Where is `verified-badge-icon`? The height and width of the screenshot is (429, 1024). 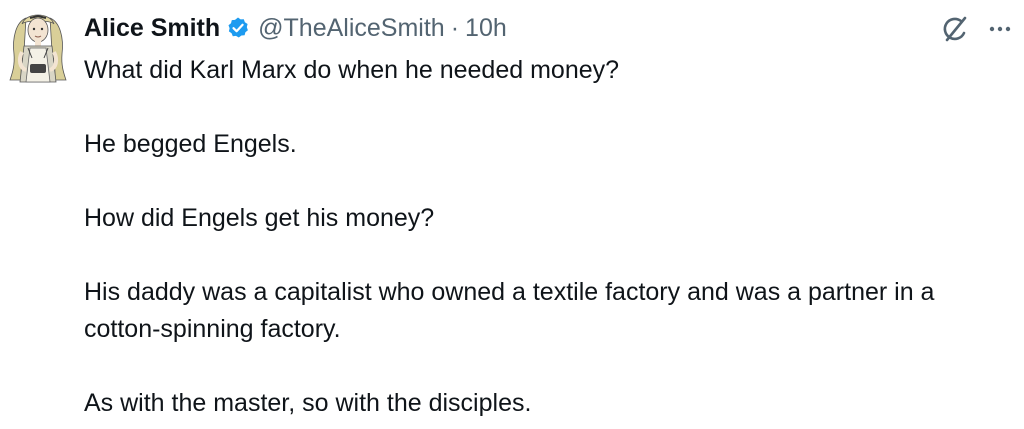 verified-badge-icon is located at coordinates (238, 28).